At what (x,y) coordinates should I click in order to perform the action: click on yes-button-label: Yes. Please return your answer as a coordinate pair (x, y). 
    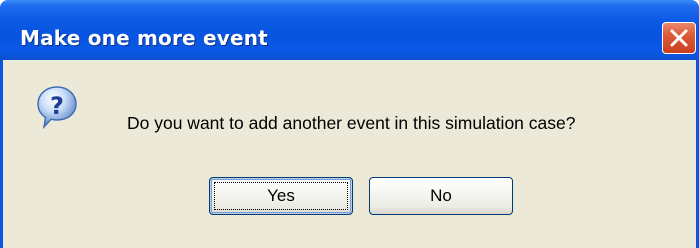
    Looking at the image, I should click on (281, 195).